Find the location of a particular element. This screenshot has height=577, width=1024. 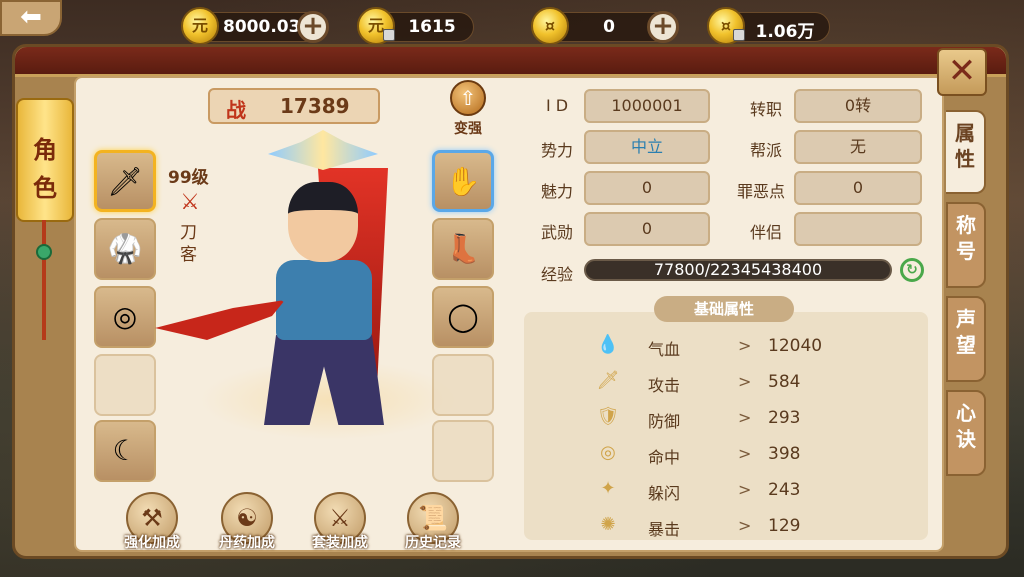

gloves-icon: ✋ is located at coordinates (463, 181).